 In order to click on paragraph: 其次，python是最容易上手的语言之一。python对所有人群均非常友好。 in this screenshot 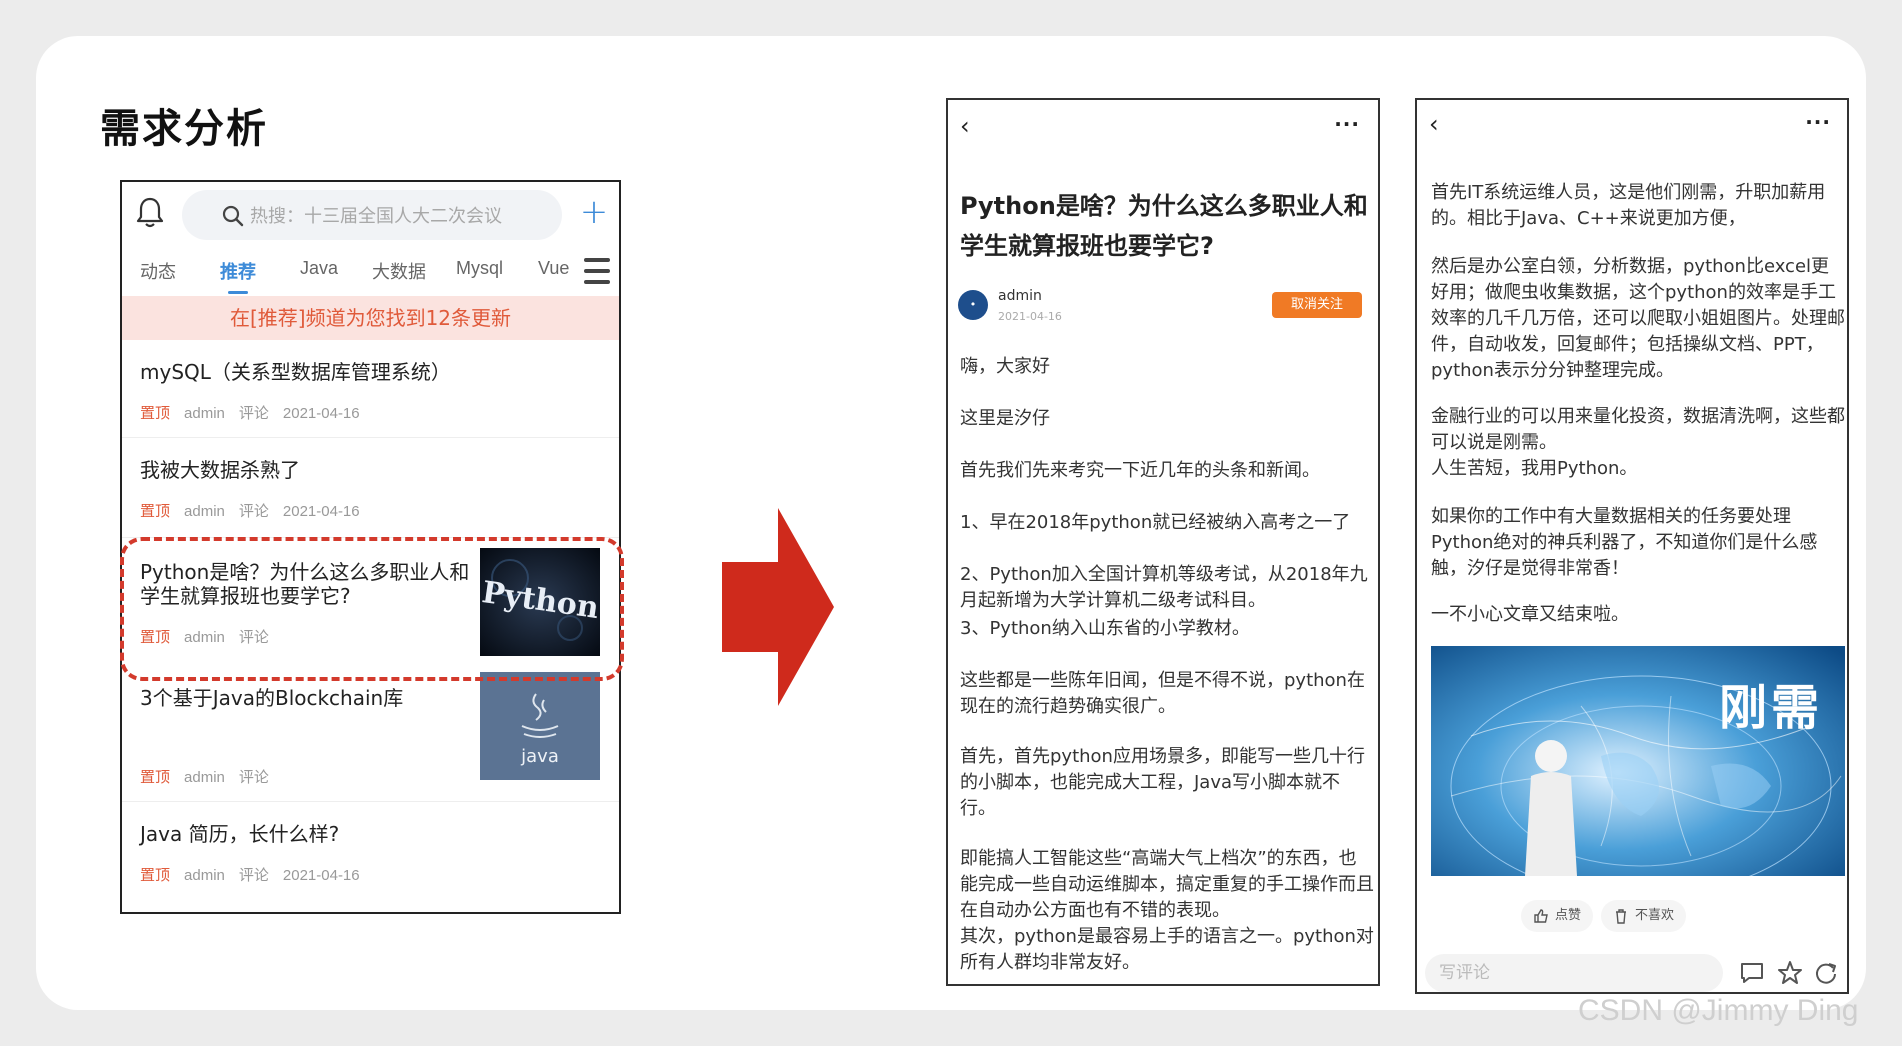, I will do `click(1167, 949)`.